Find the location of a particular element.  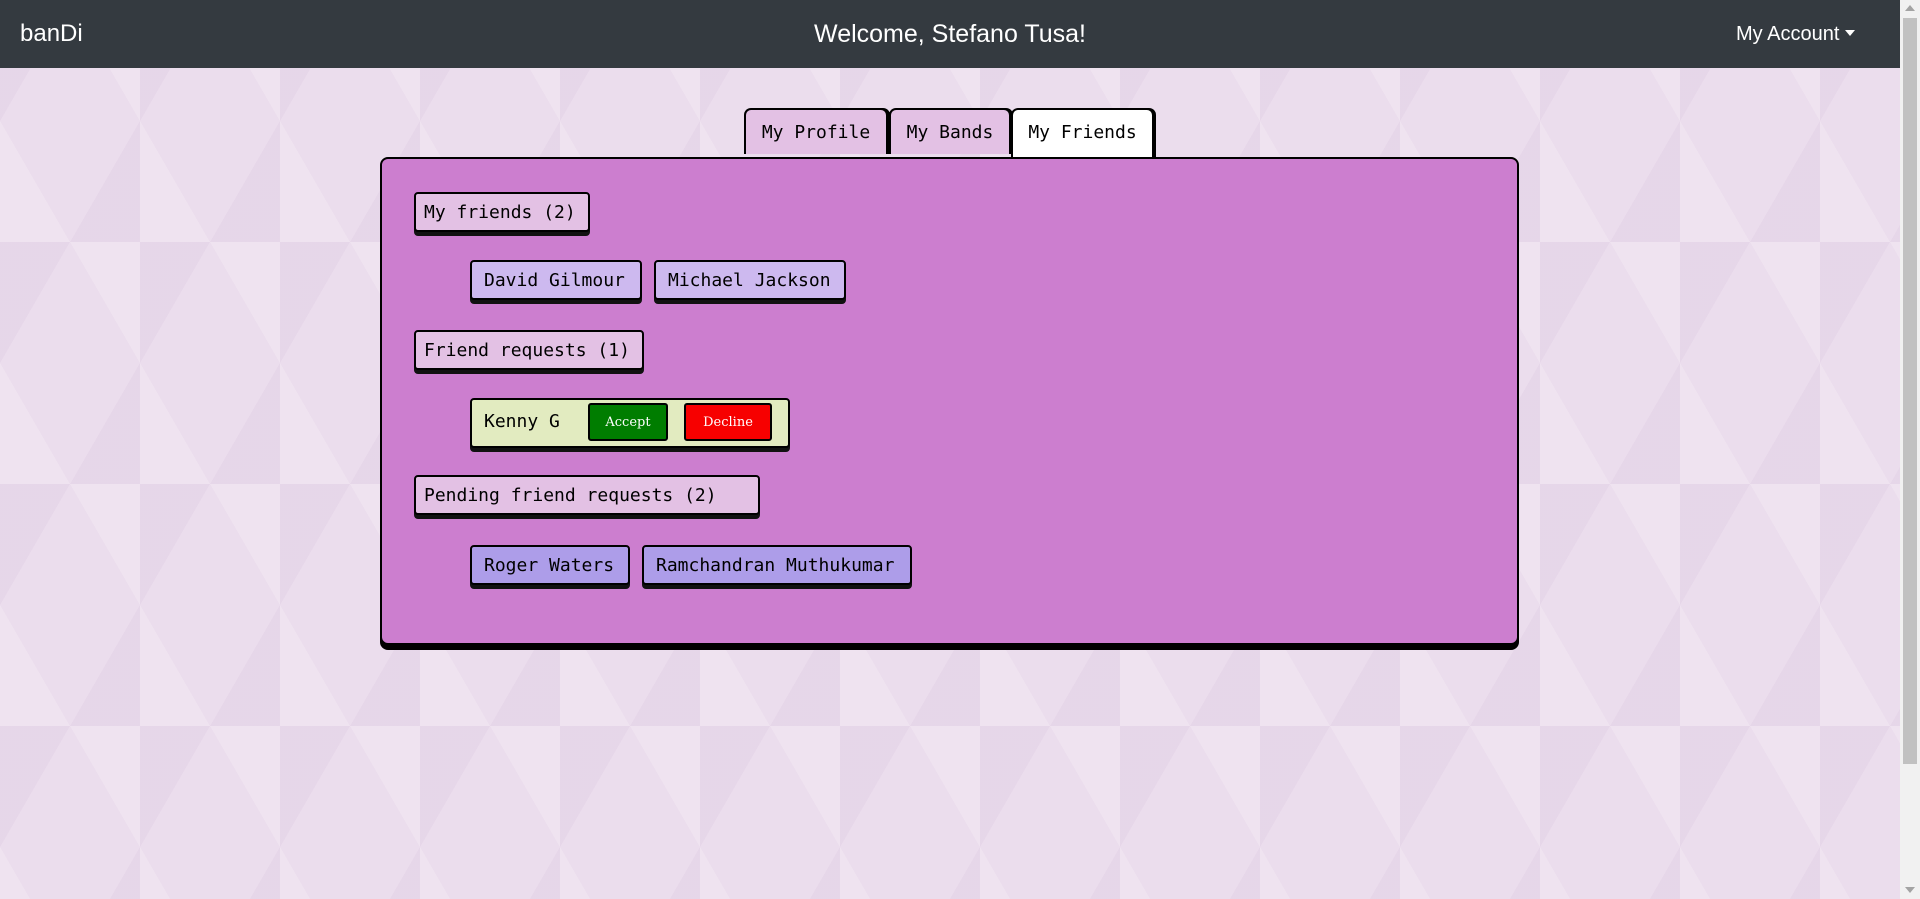

welcome-message: Welcome, Stefano Tusa! is located at coordinates (950, 34).